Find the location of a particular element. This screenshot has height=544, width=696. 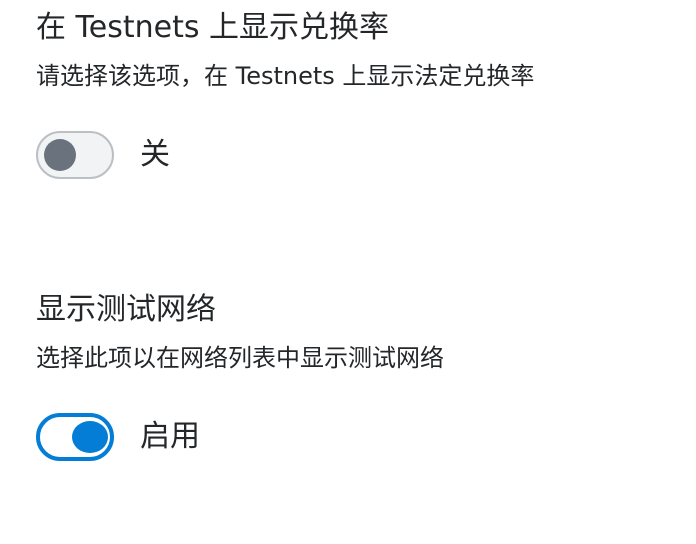

toggle-state-label: 关 is located at coordinates (155, 154).